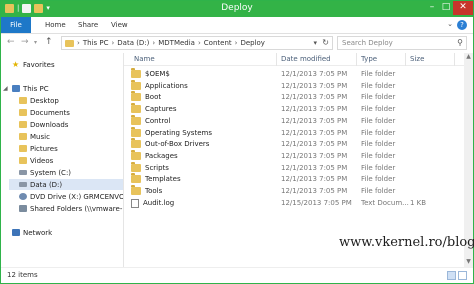 This screenshot has width=474, height=284. I want to click on breadcrumb-content: Content, so click(218, 43).